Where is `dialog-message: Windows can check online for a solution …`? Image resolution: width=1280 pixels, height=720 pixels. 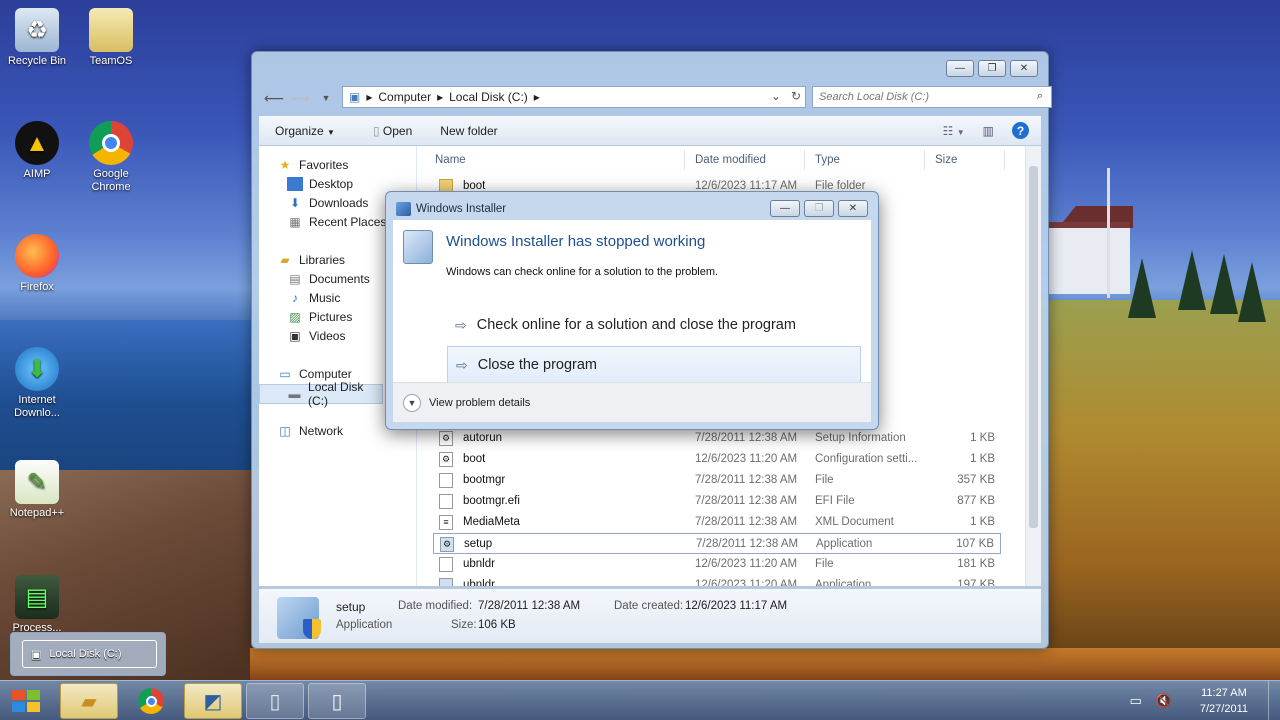 dialog-message: Windows can check online for a solution … is located at coordinates (582, 272).